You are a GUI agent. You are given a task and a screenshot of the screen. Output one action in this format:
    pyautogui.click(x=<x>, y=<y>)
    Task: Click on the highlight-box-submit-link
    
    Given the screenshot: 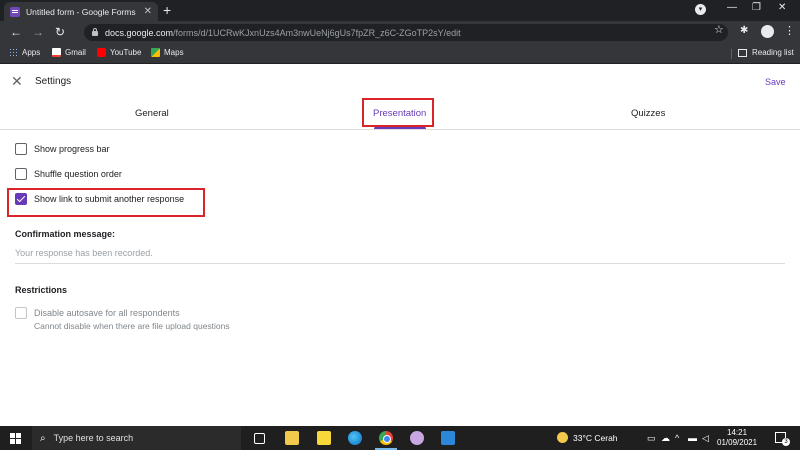 What is the action you would take?
    pyautogui.click(x=106, y=202)
    